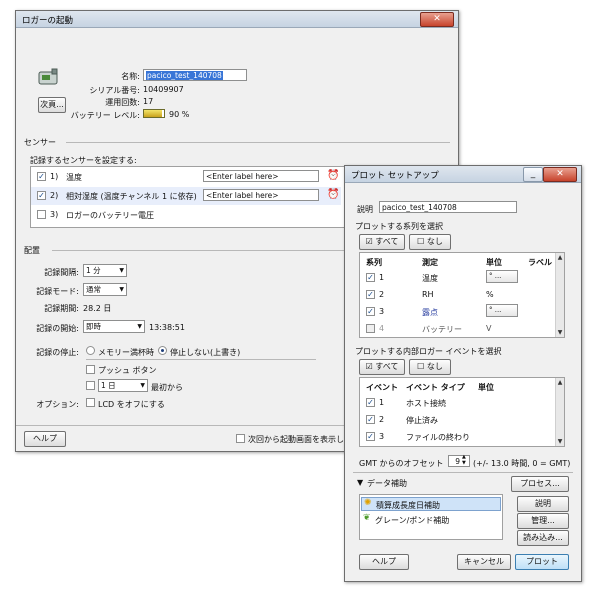 Image resolution: width=600 pixels, height=600 pixels. I want to click on assist-divider, so click(463, 472).